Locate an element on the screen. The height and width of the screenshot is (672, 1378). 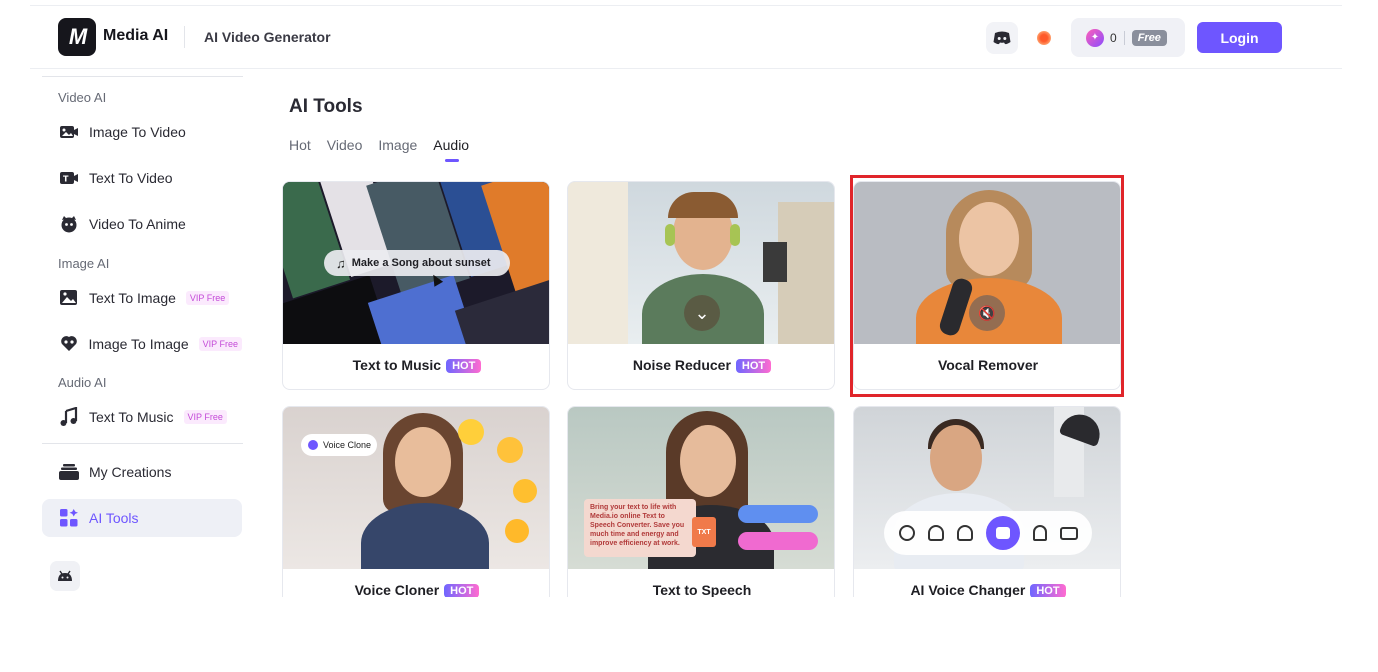
voice-old-man-icon is located at coordinates (935, 533).